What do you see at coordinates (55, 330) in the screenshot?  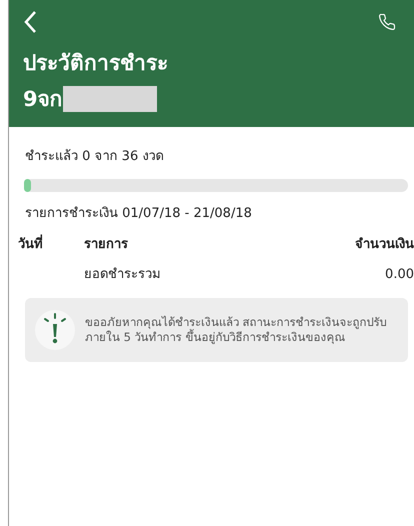 I see `alert-icon` at bounding box center [55, 330].